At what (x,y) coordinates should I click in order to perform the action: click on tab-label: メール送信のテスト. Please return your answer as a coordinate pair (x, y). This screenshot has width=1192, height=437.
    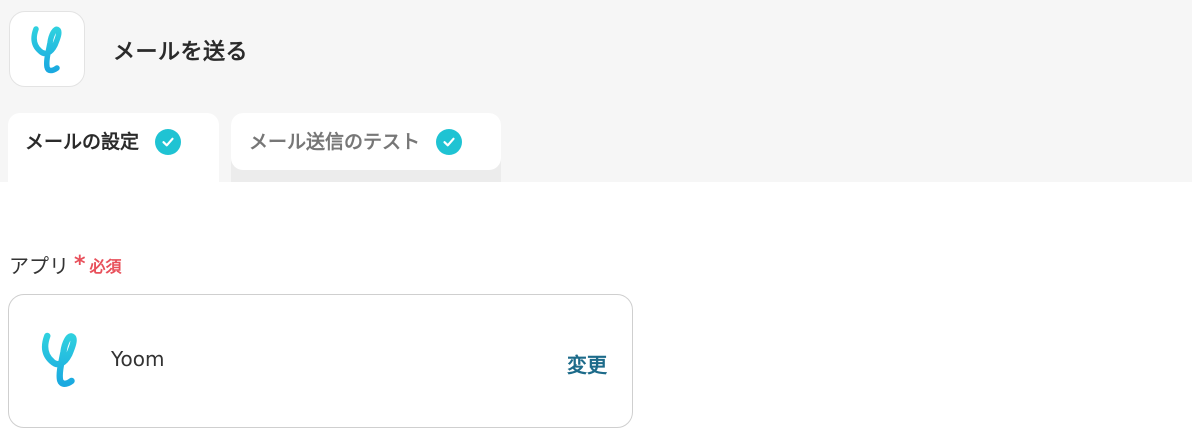
    Looking at the image, I should click on (335, 141).